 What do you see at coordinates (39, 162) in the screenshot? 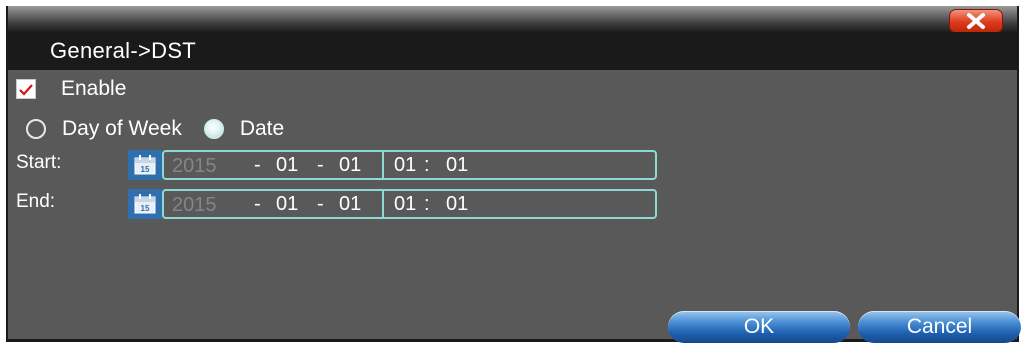
I see `start-label: Start:` at bounding box center [39, 162].